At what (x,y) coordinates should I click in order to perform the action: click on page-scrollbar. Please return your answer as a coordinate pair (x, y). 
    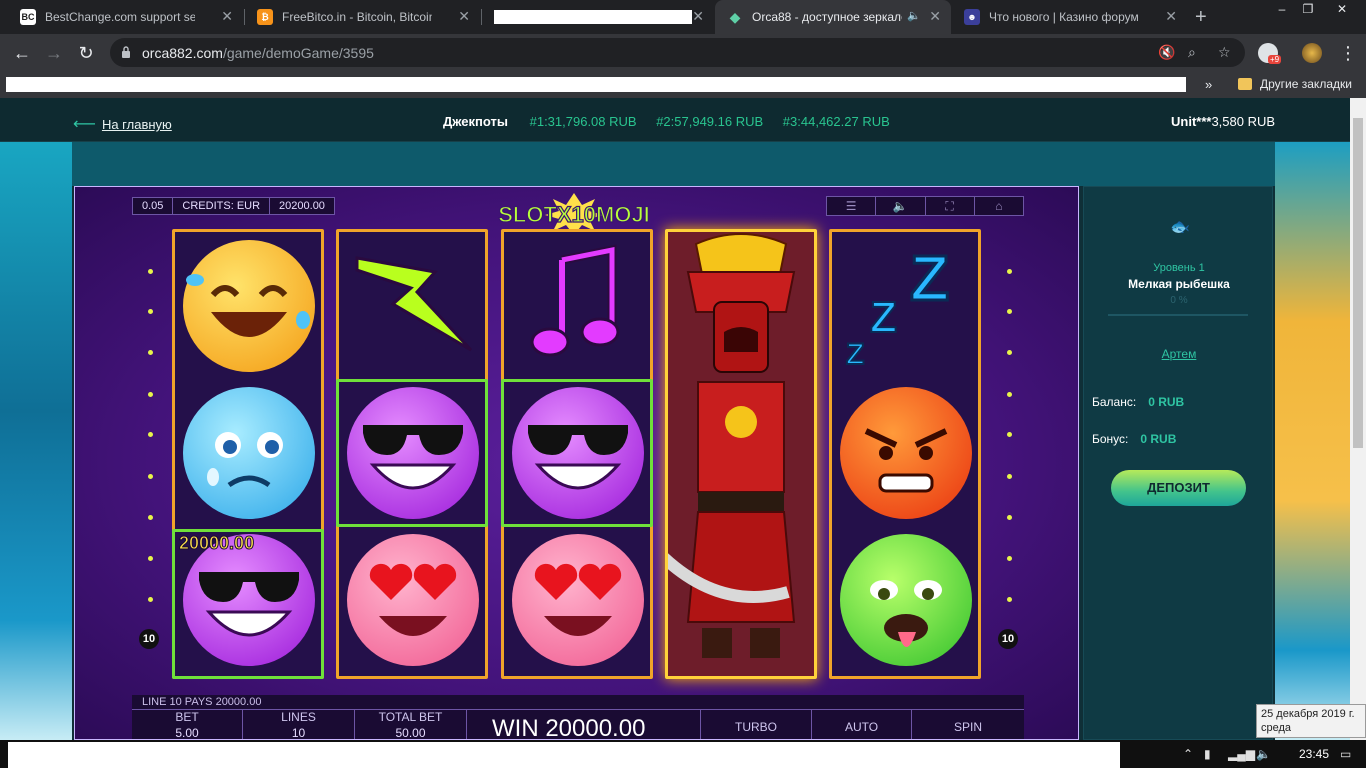
    Looking at the image, I should click on (1358, 419).